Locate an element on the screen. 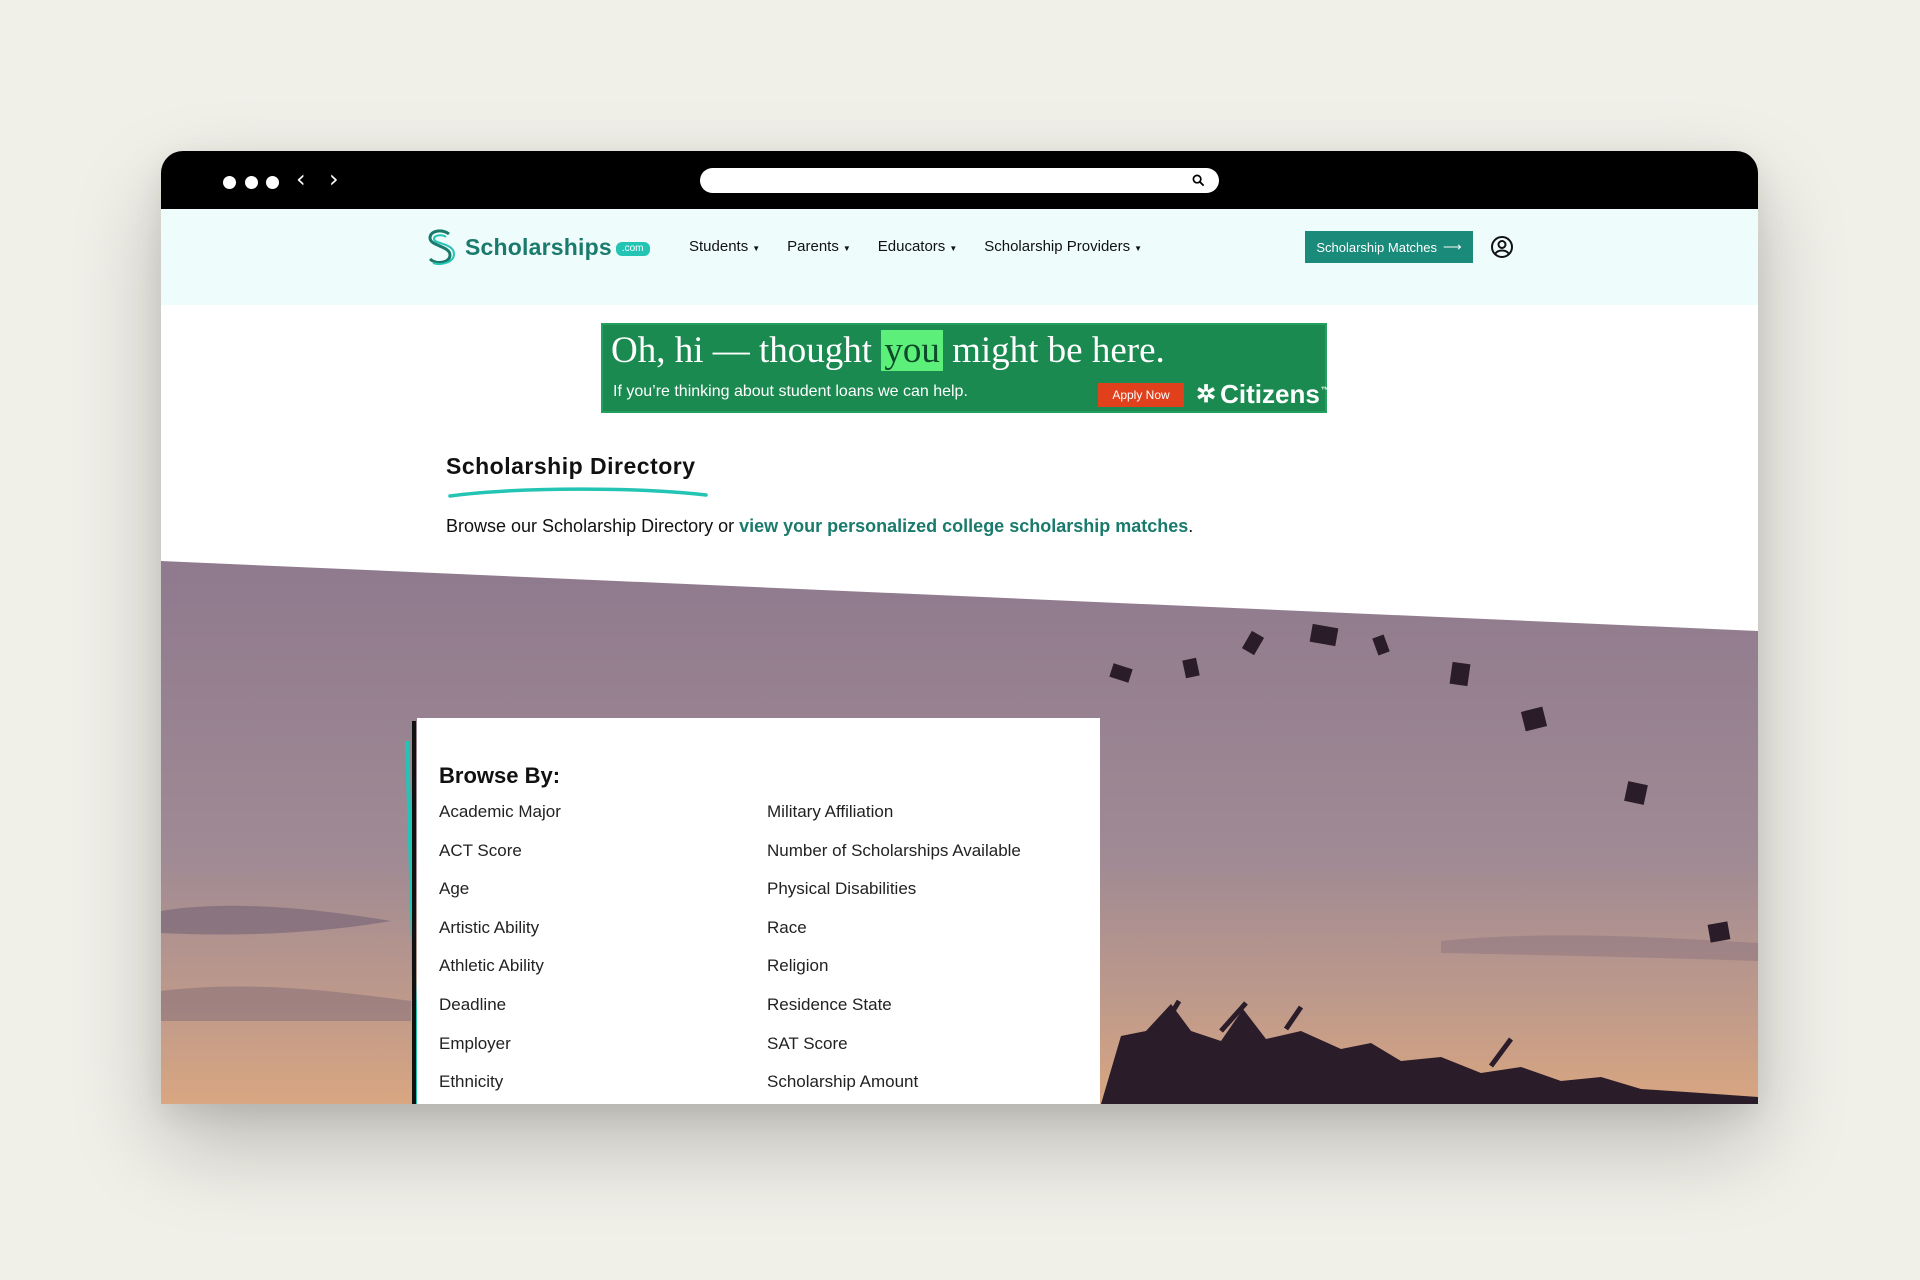  browse-link-military-affiliation: Military Affiliation is located at coordinates (894, 821).